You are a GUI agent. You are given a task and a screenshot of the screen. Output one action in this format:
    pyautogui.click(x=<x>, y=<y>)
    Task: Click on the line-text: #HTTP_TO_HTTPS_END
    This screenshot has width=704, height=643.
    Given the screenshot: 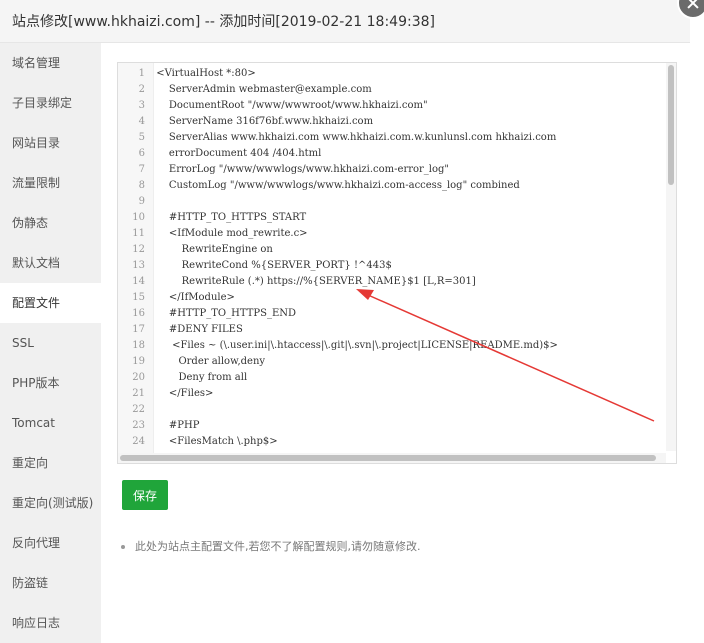 What is the action you would take?
    pyautogui.click(x=226, y=313)
    